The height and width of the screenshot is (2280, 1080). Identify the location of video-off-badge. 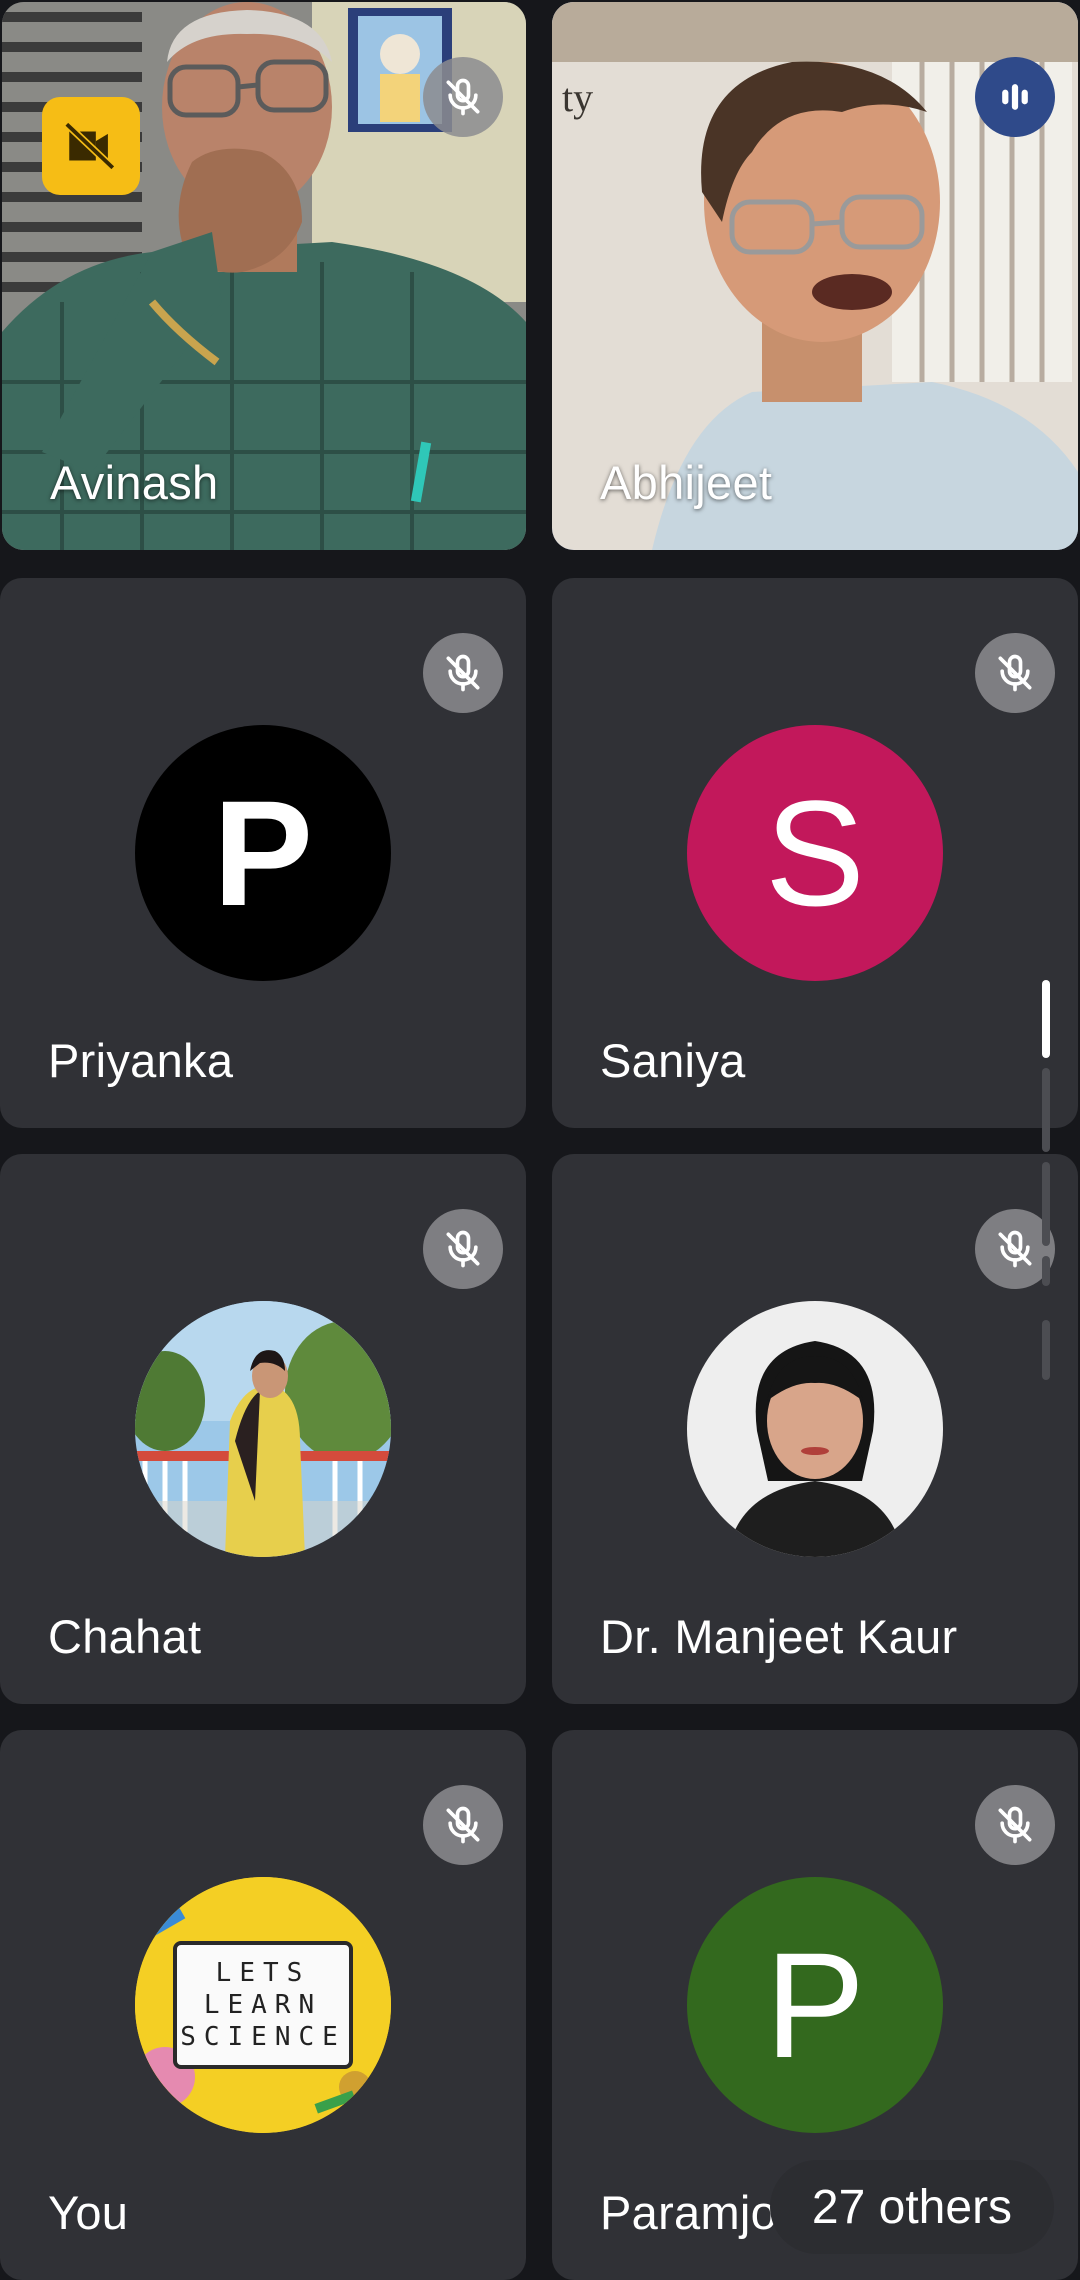
(91, 146).